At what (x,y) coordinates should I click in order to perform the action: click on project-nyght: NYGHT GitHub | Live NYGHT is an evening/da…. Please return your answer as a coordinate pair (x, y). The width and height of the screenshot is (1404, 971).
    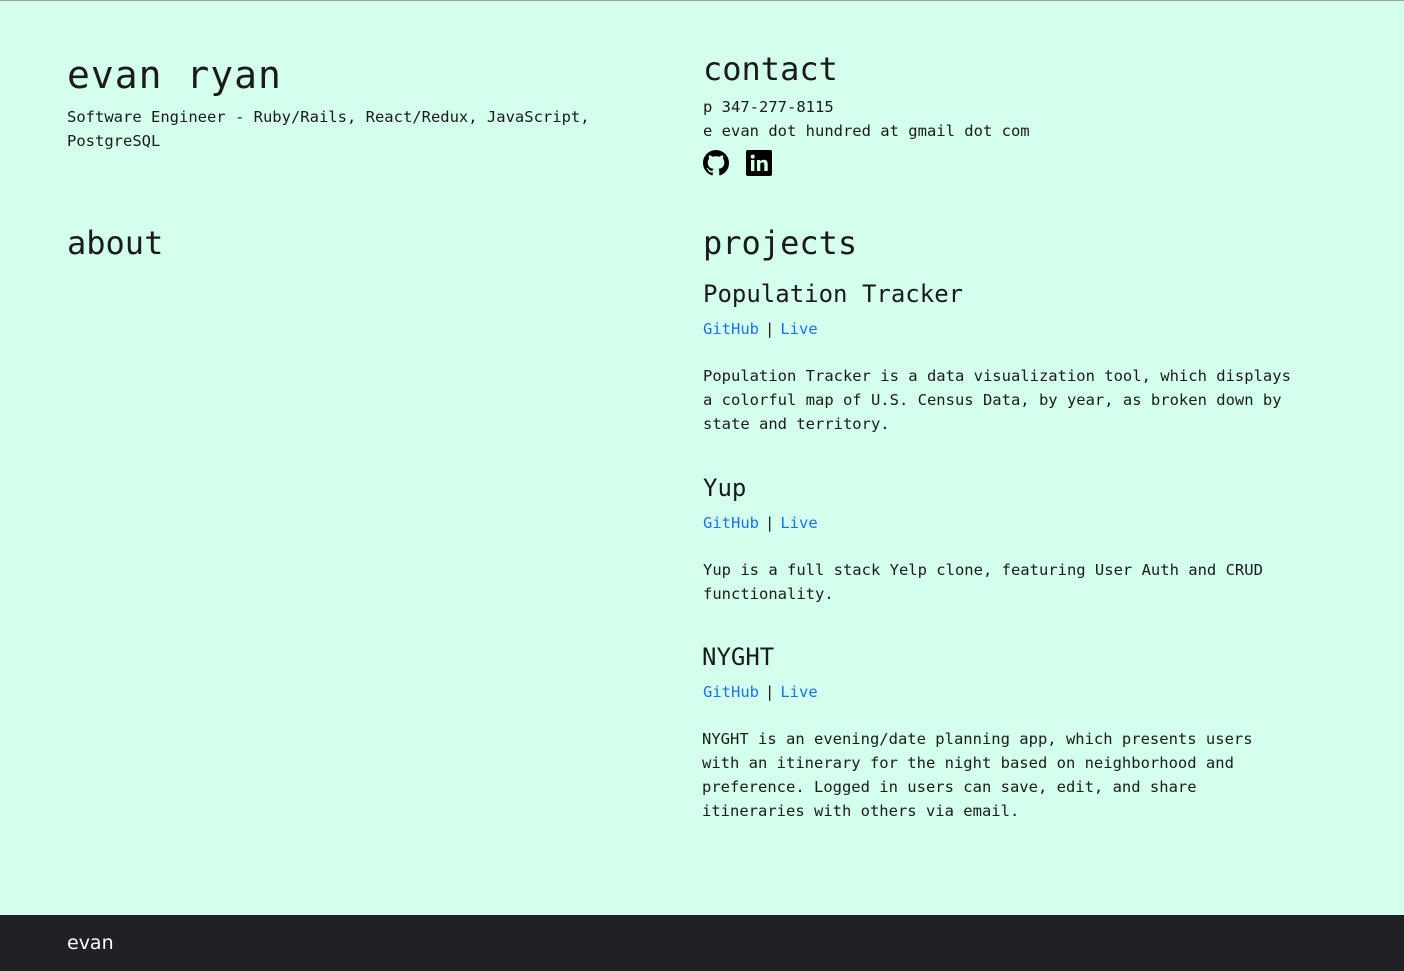
    Looking at the image, I should click on (1002, 732).